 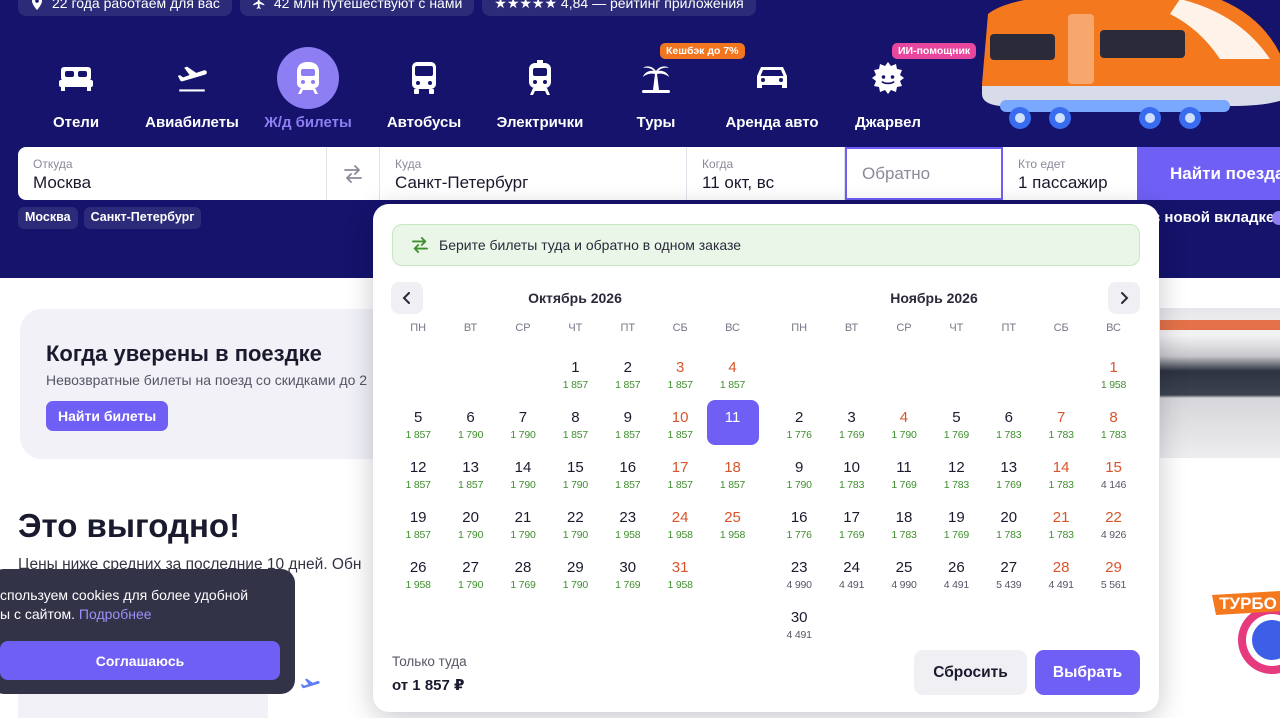 I want to click on day-cell: 19 1 769, so click(x=956, y=531).